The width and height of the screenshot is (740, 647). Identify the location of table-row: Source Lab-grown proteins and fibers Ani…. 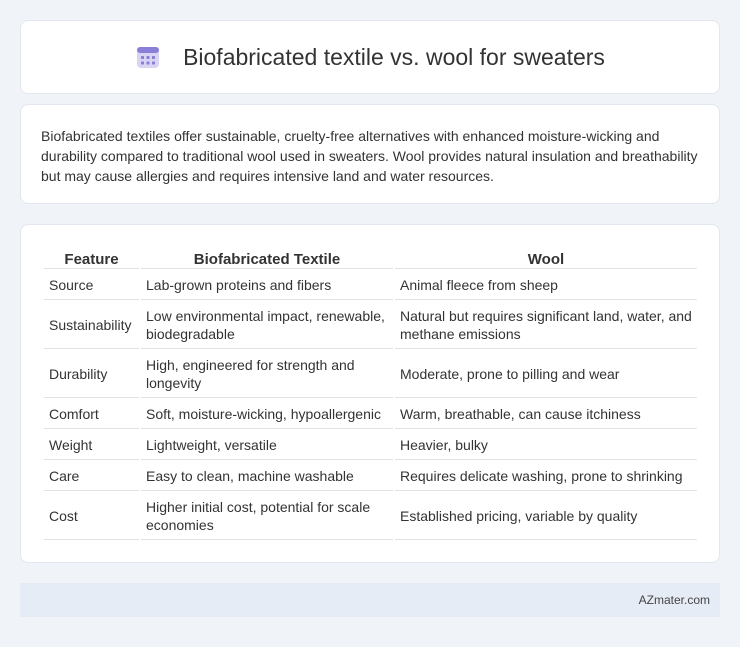
(370, 285).